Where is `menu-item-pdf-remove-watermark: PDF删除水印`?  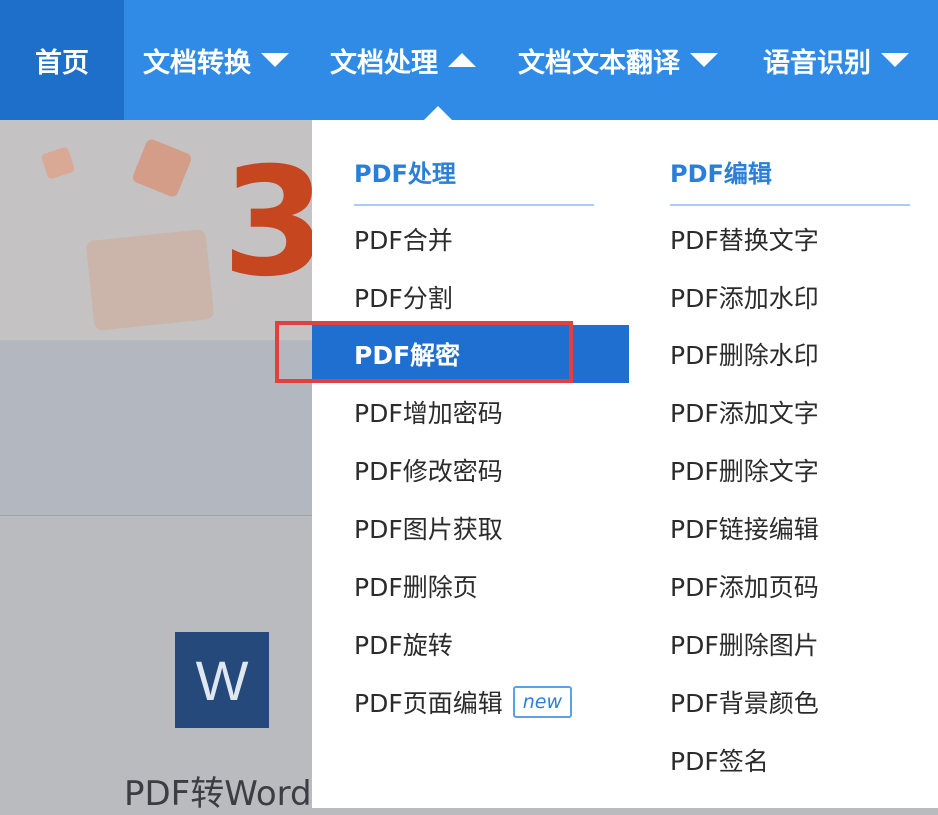 menu-item-pdf-remove-watermark: PDF删除水印 is located at coordinates (744, 354).